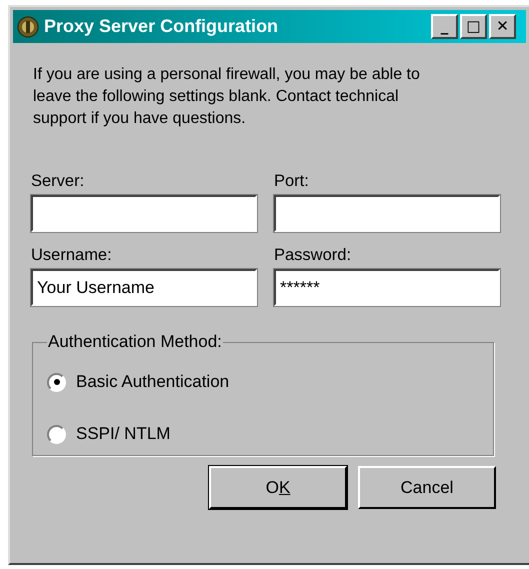 The height and width of the screenshot is (569, 529). Describe the element at coordinates (144, 287) in the screenshot. I see `input-field: Your Username` at that location.